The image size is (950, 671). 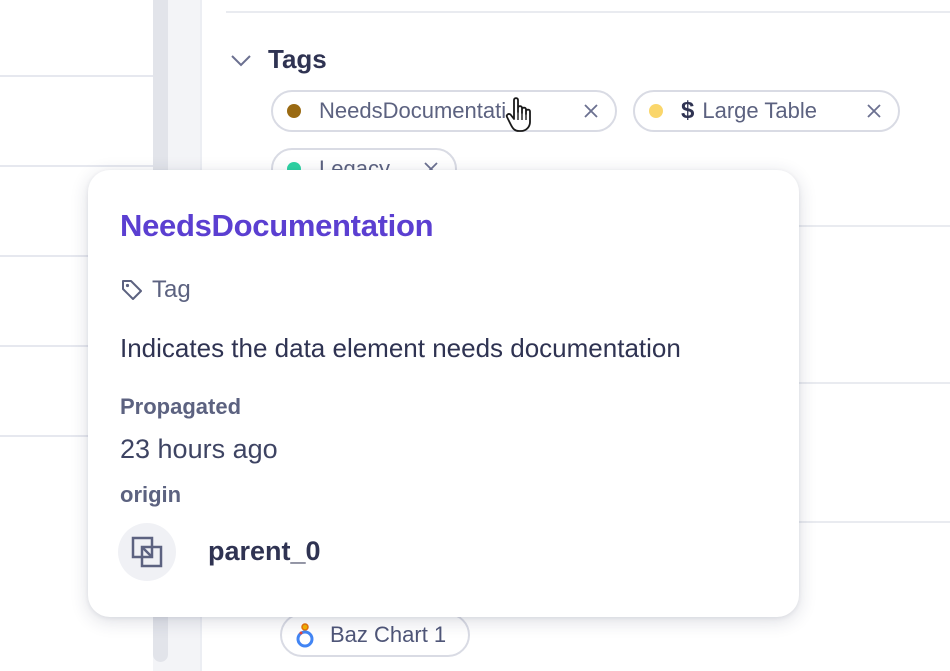 What do you see at coordinates (388, 634) in the screenshot?
I see `related-chart-label: Baz Chart 1` at bounding box center [388, 634].